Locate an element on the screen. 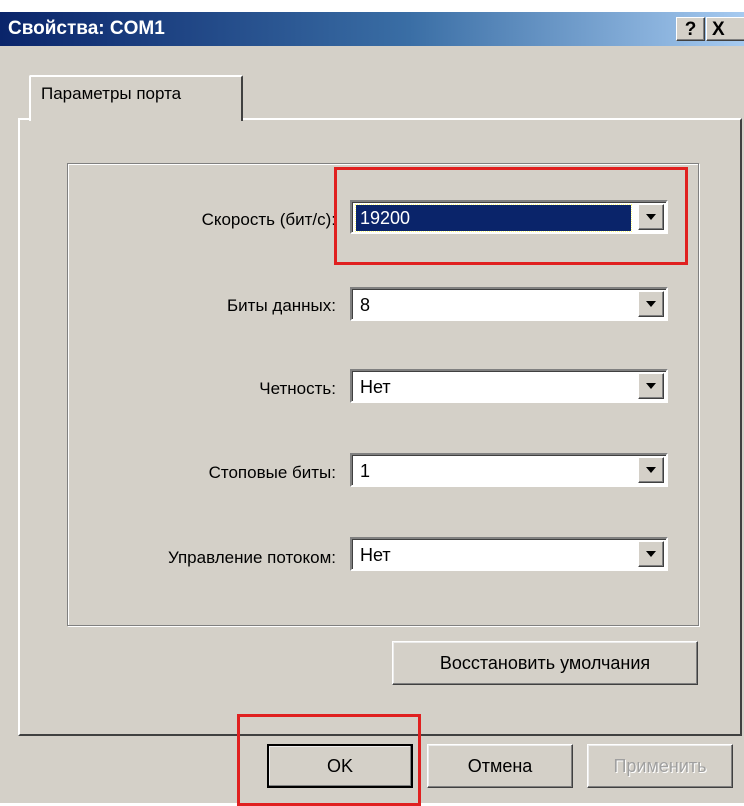 The height and width of the screenshot is (806, 744). stop-bits-value: 1 is located at coordinates (365, 471).